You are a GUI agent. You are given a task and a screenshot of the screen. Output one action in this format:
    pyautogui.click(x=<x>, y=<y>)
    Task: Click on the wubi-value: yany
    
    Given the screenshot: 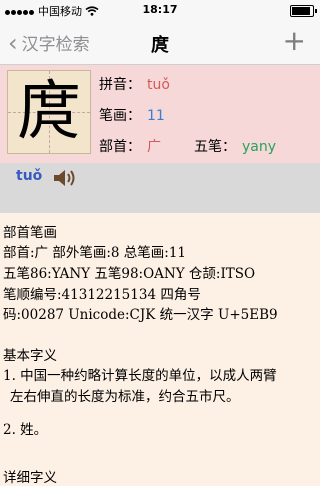 What is the action you would take?
    pyautogui.click(x=259, y=147)
    